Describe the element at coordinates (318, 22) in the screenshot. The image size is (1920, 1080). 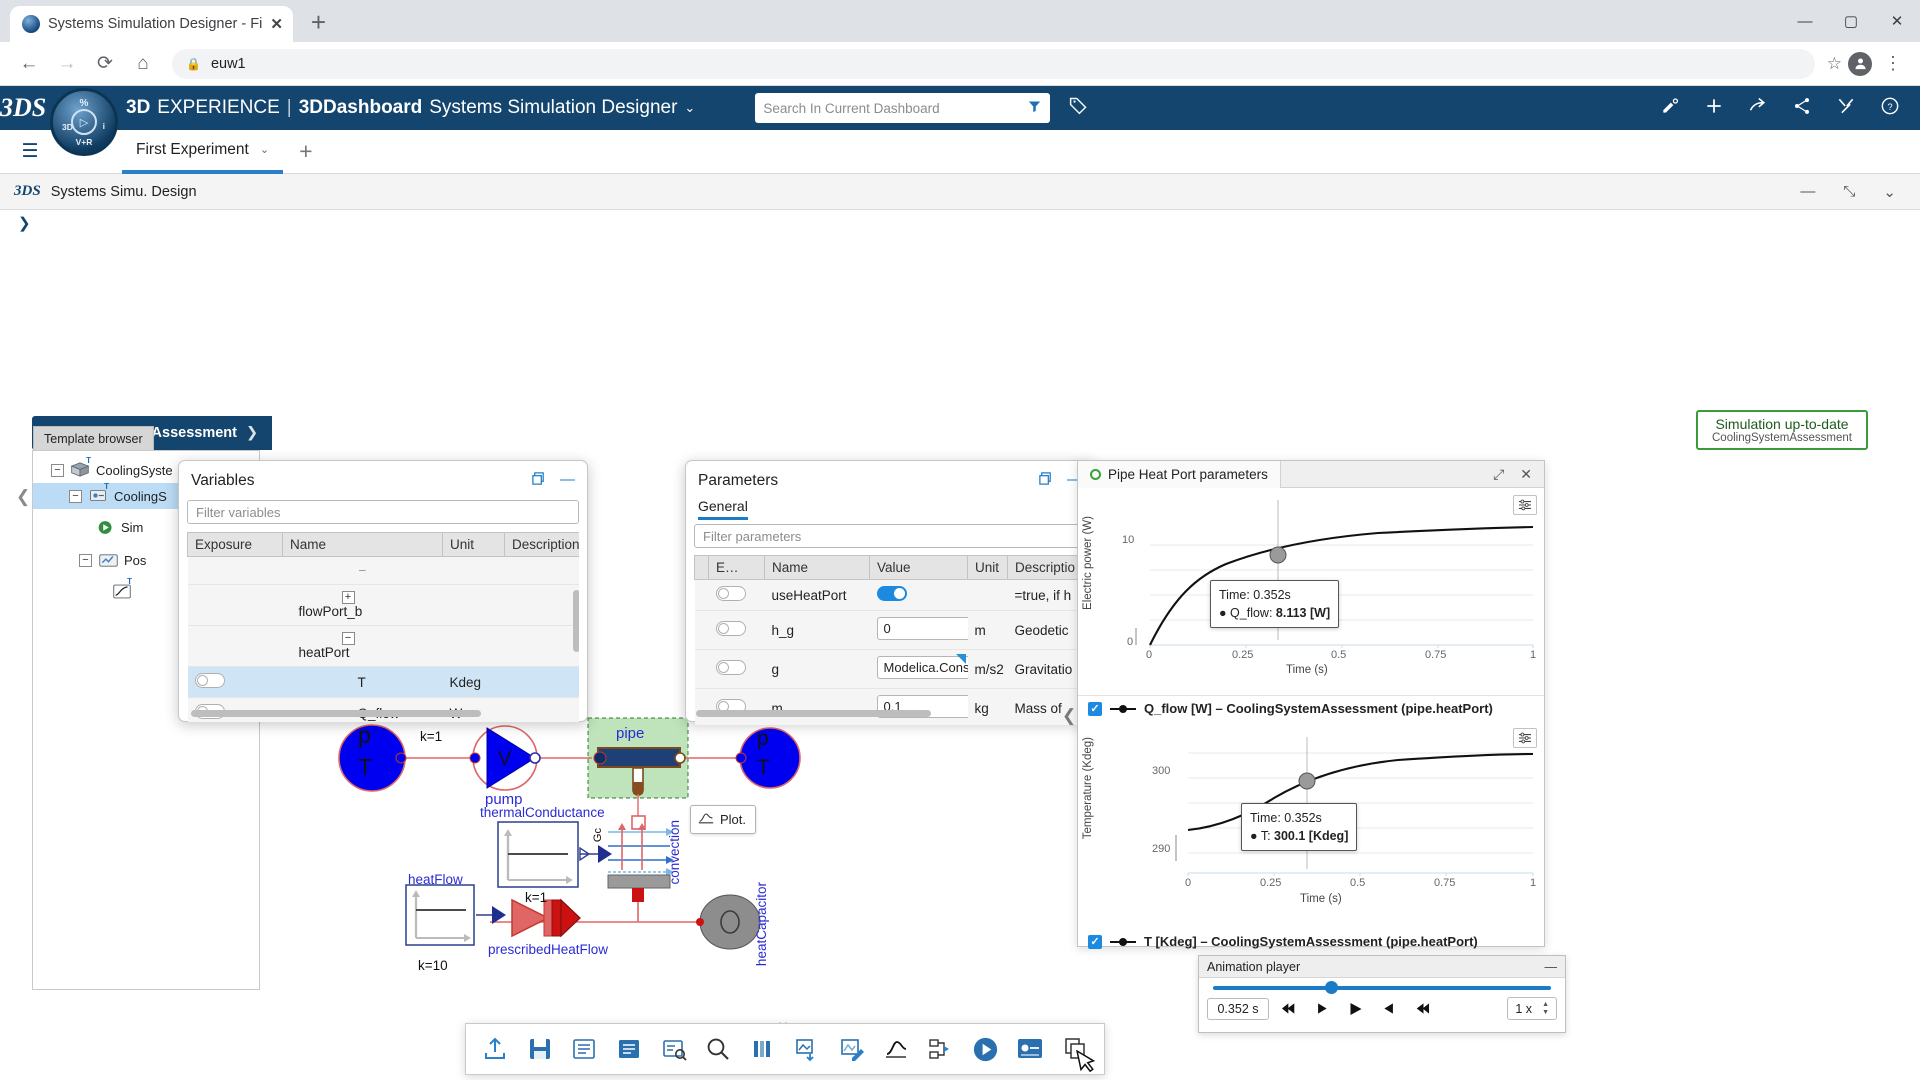
I see `new-tab-button: +` at that location.